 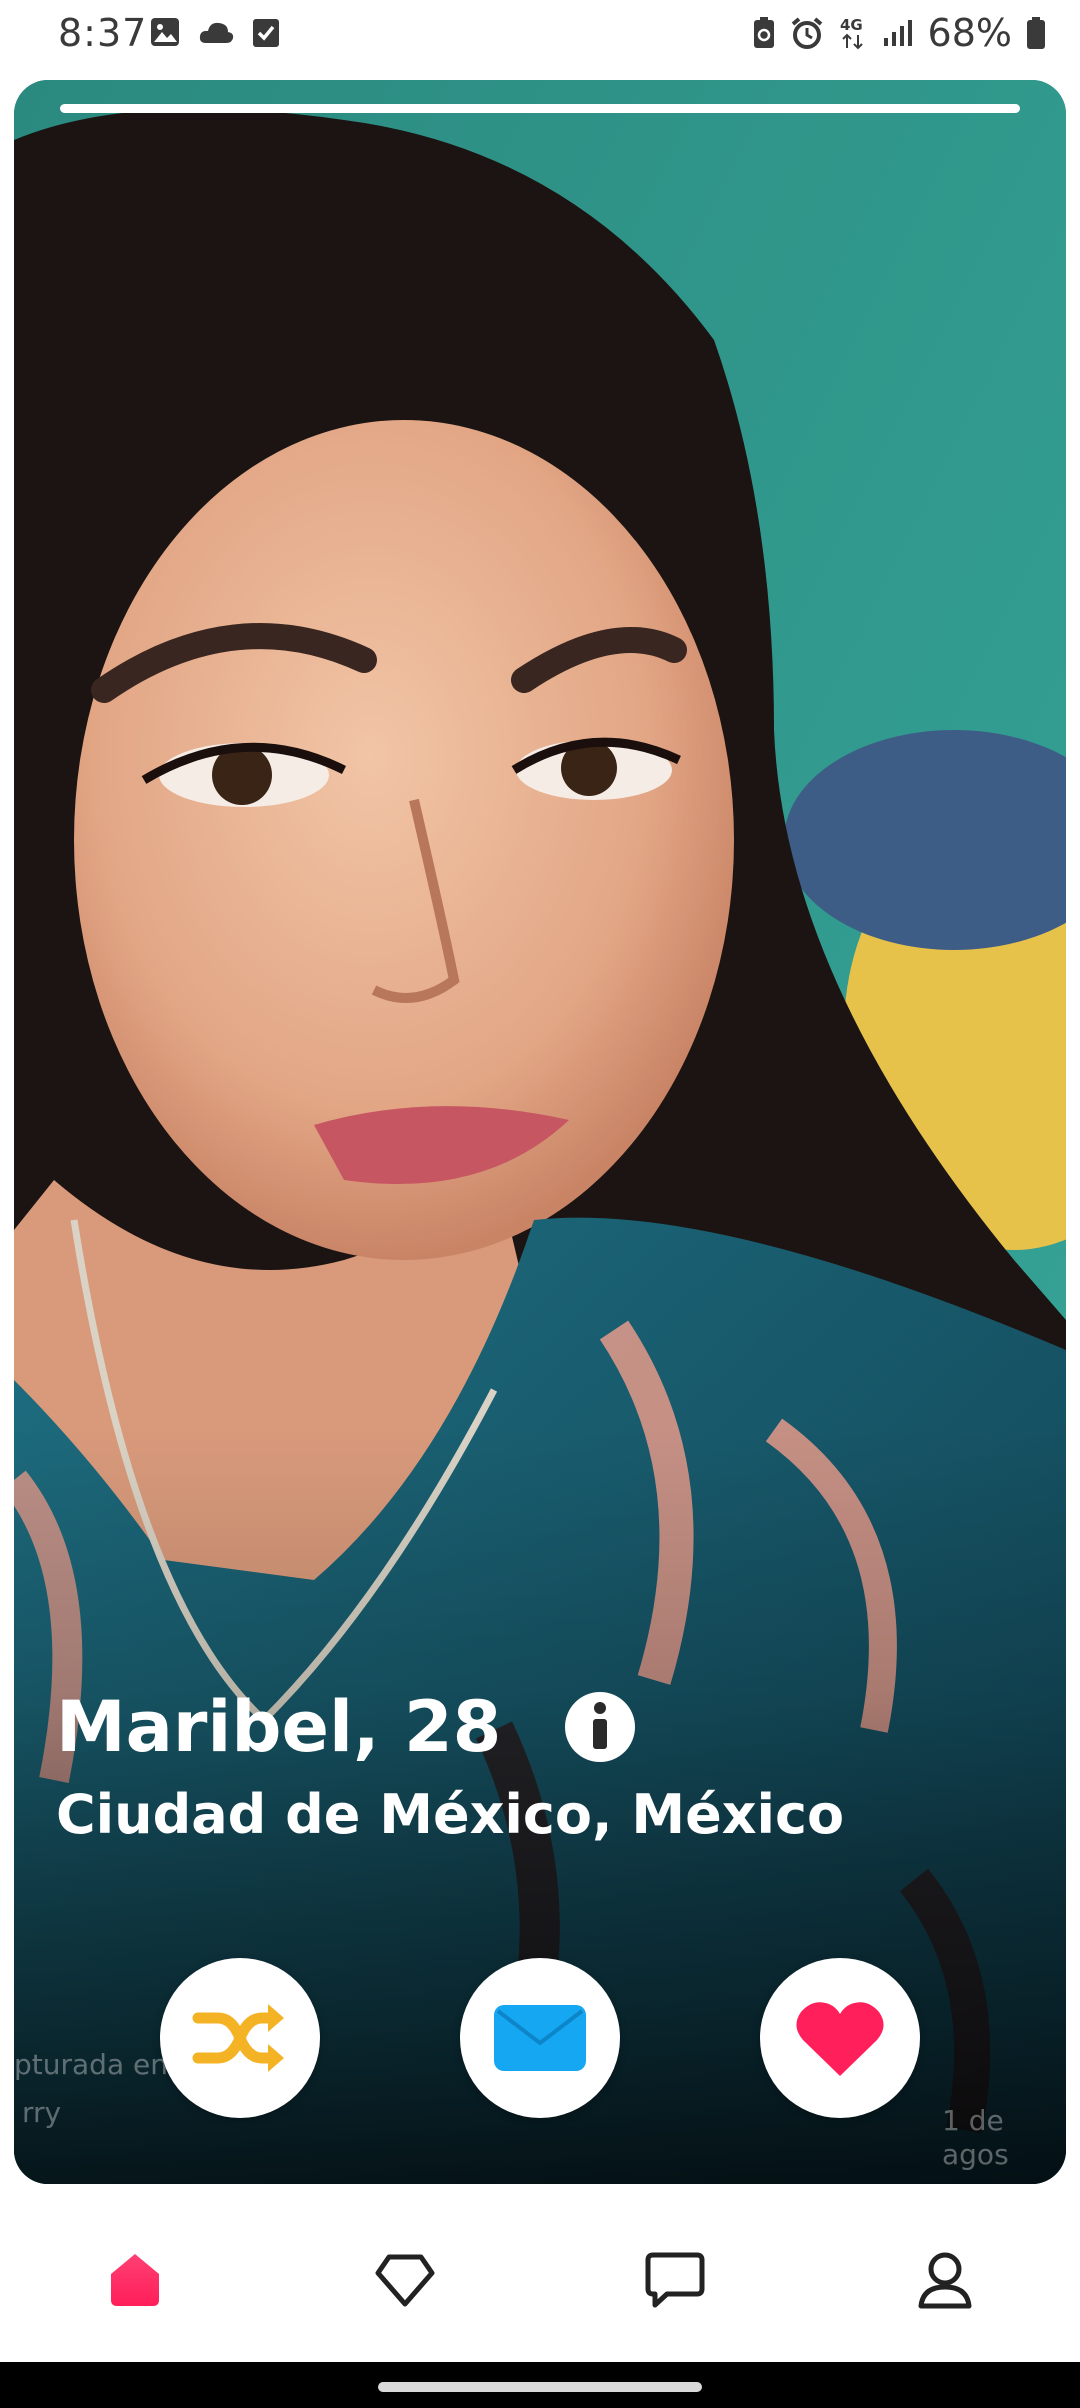 What do you see at coordinates (540, 36) in the screenshot?
I see `status-bar: 8:37 4G 68%` at bounding box center [540, 36].